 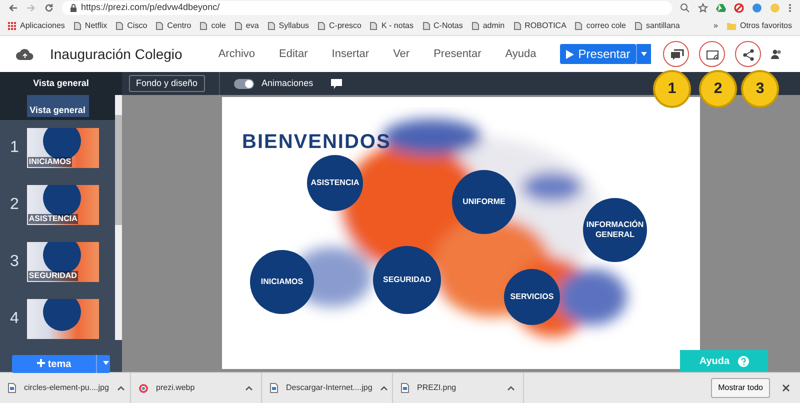 I want to click on more-icon, so click(x=790, y=8).